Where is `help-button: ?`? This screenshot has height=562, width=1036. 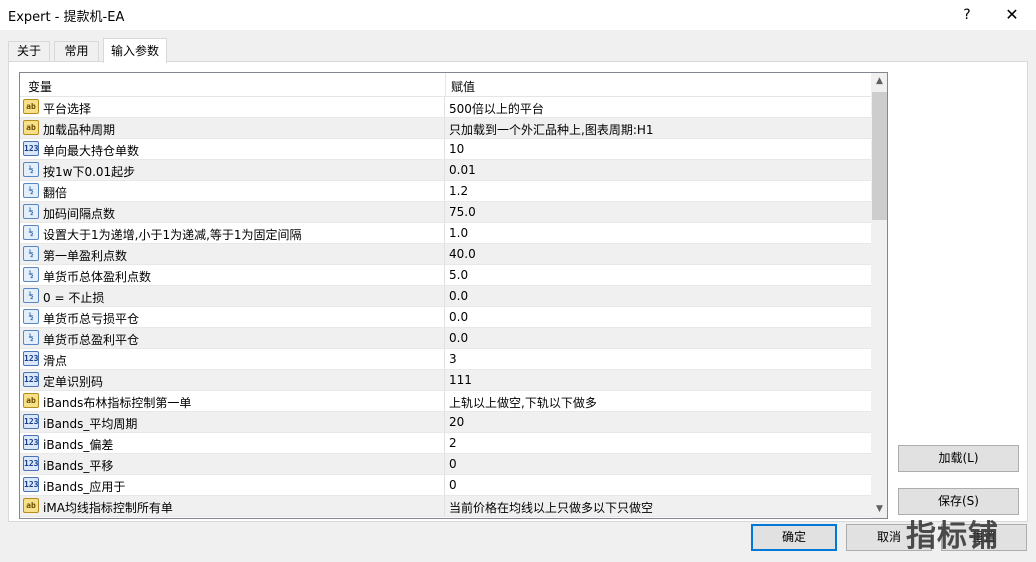
help-button: ? is located at coordinates (967, 15).